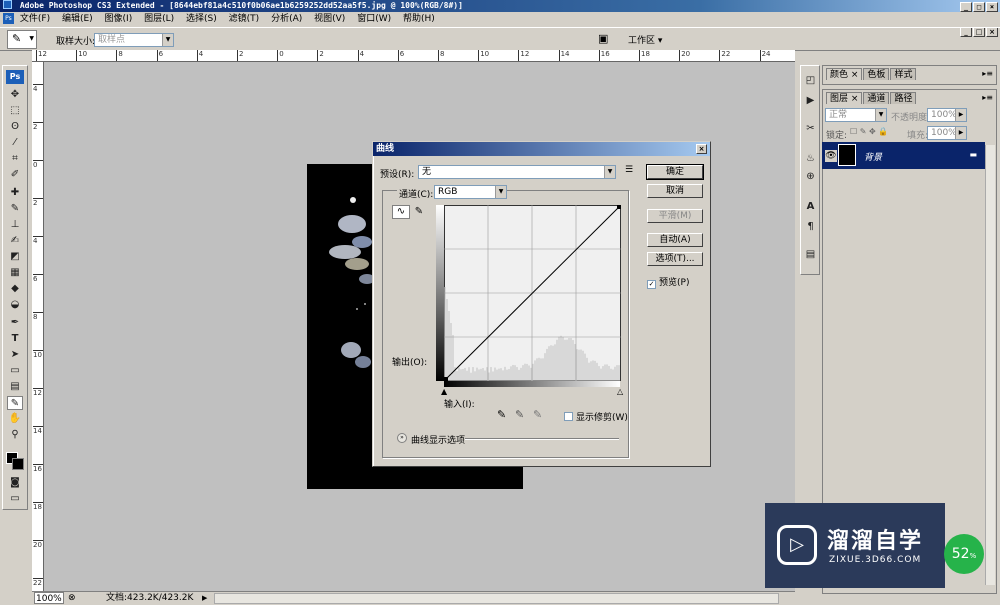  I want to click on status-info-icon: ⊗, so click(72, 598).